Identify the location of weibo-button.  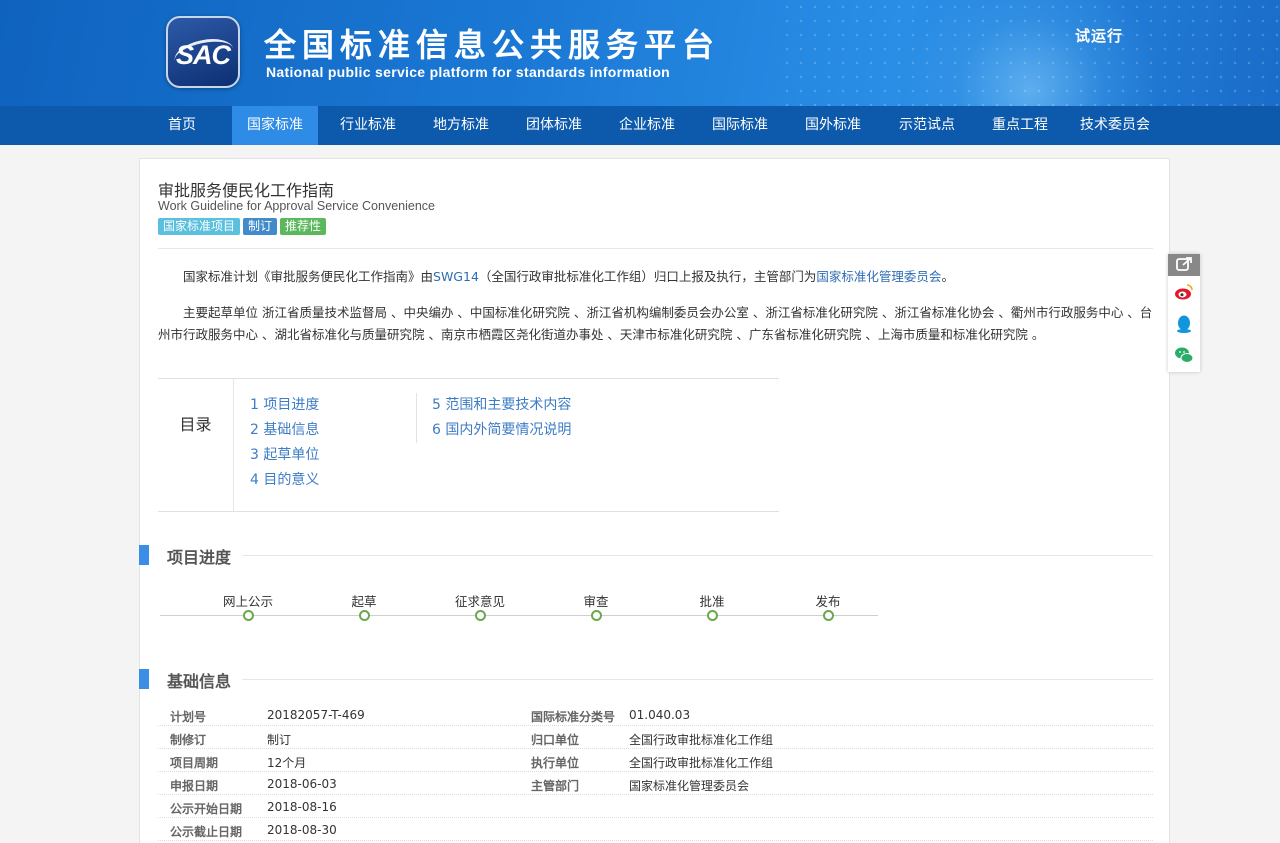
(1184, 292).